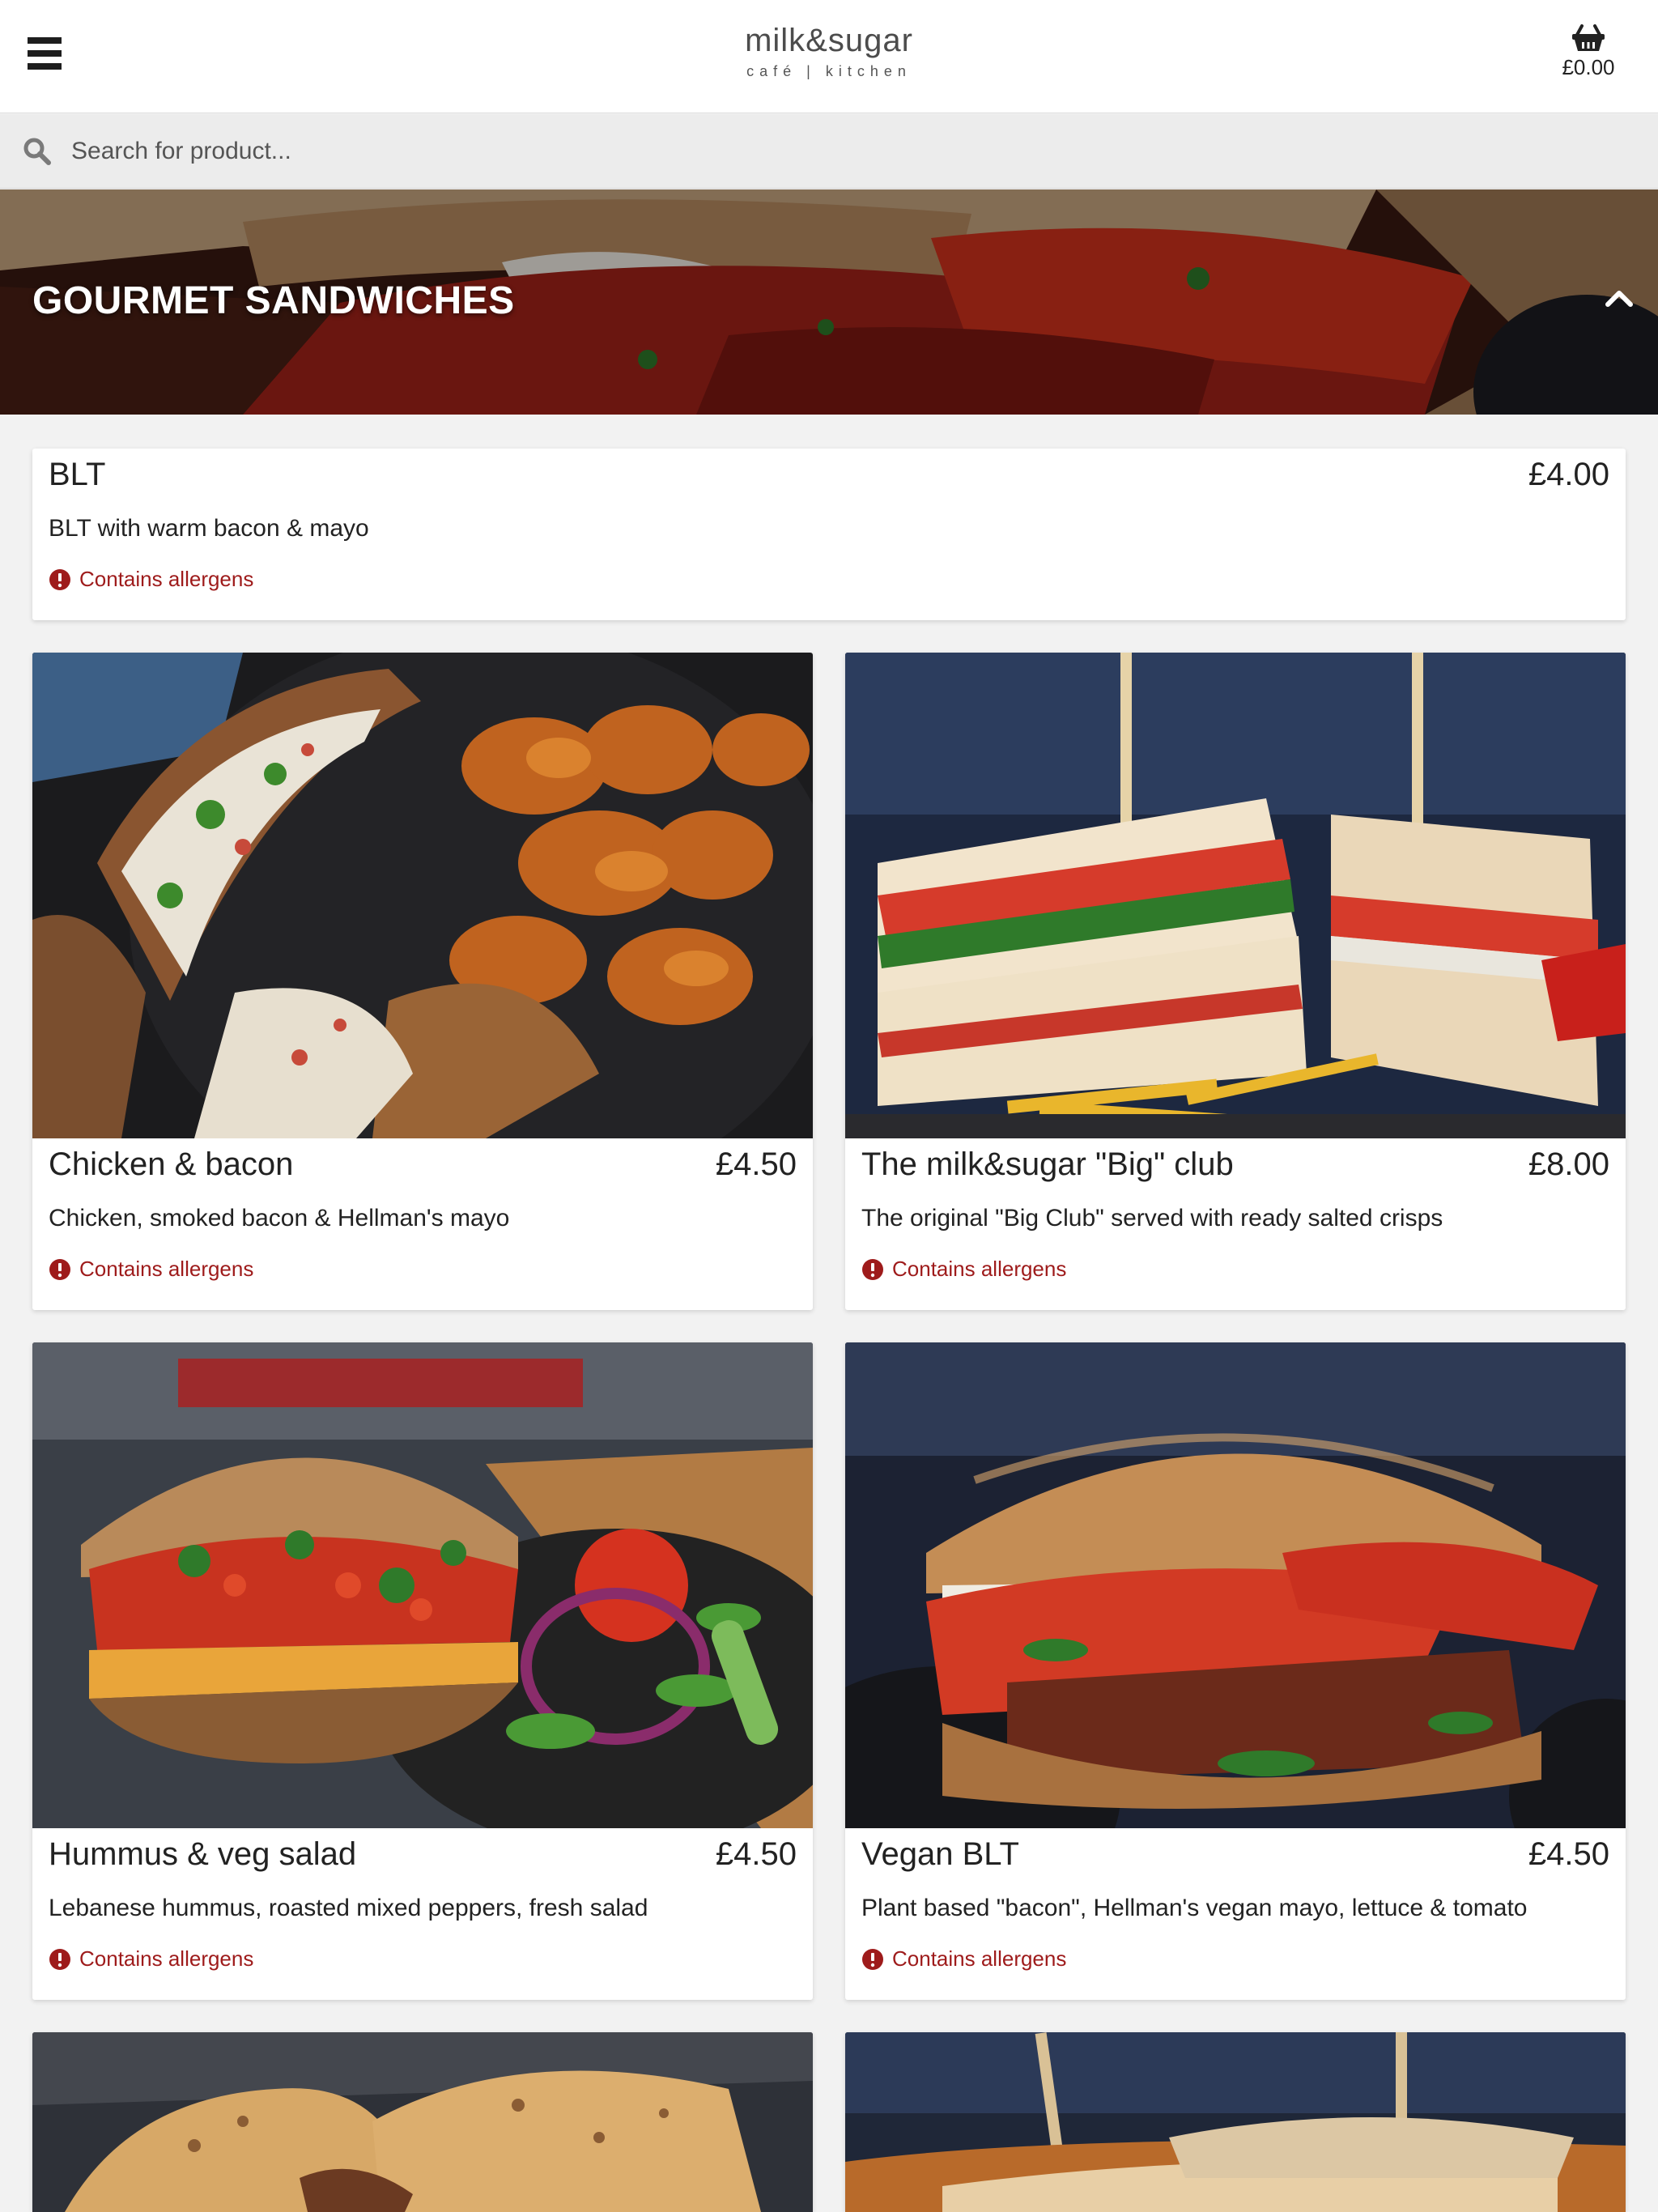 This screenshot has height=2212, width=1658. I want to click on search-bar, so click(829, 152).